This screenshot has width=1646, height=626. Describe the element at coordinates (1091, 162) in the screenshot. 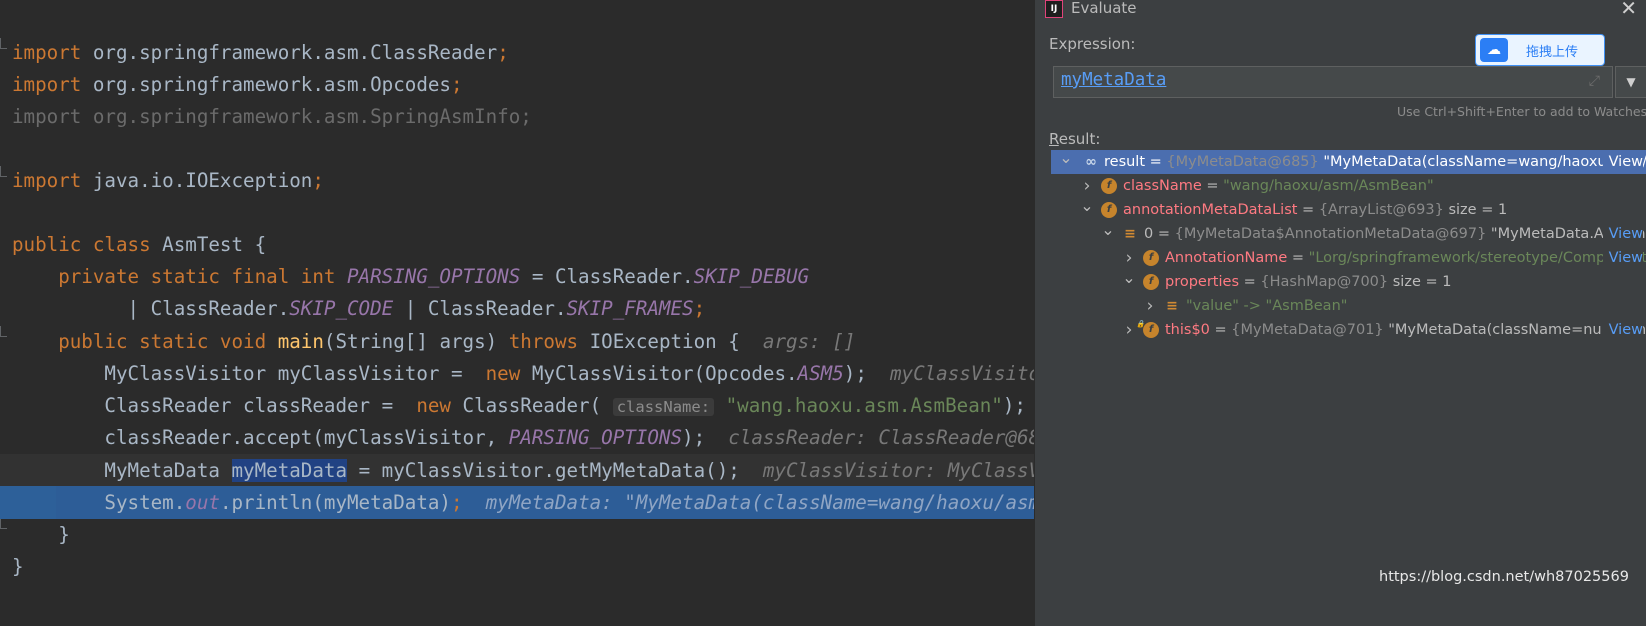

I see `watch-result-icon: ∞` at that location.